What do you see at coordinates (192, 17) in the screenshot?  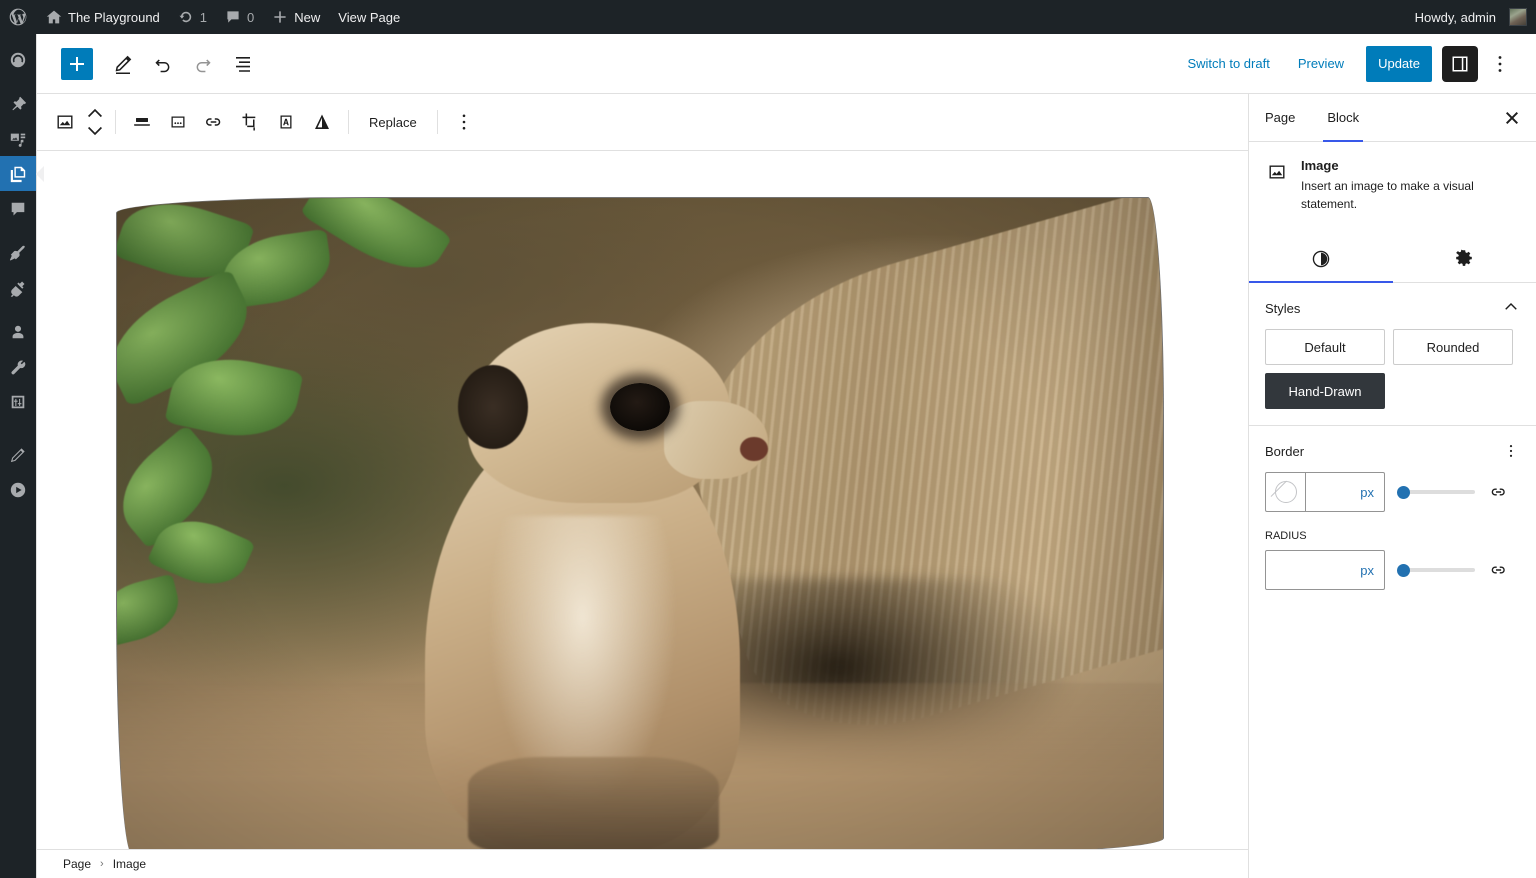 I see `updates-indicator: 1` at bounding box center [192, 17].